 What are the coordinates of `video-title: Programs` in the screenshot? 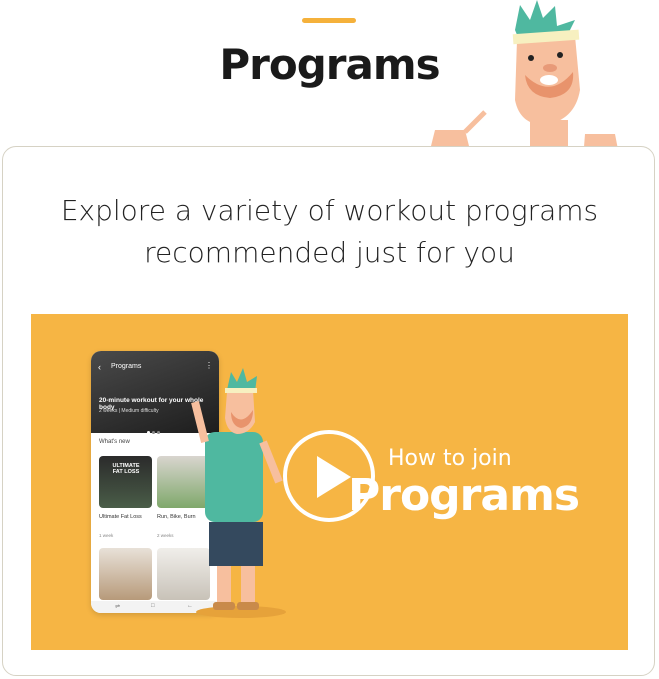 It's located at (464, 495).